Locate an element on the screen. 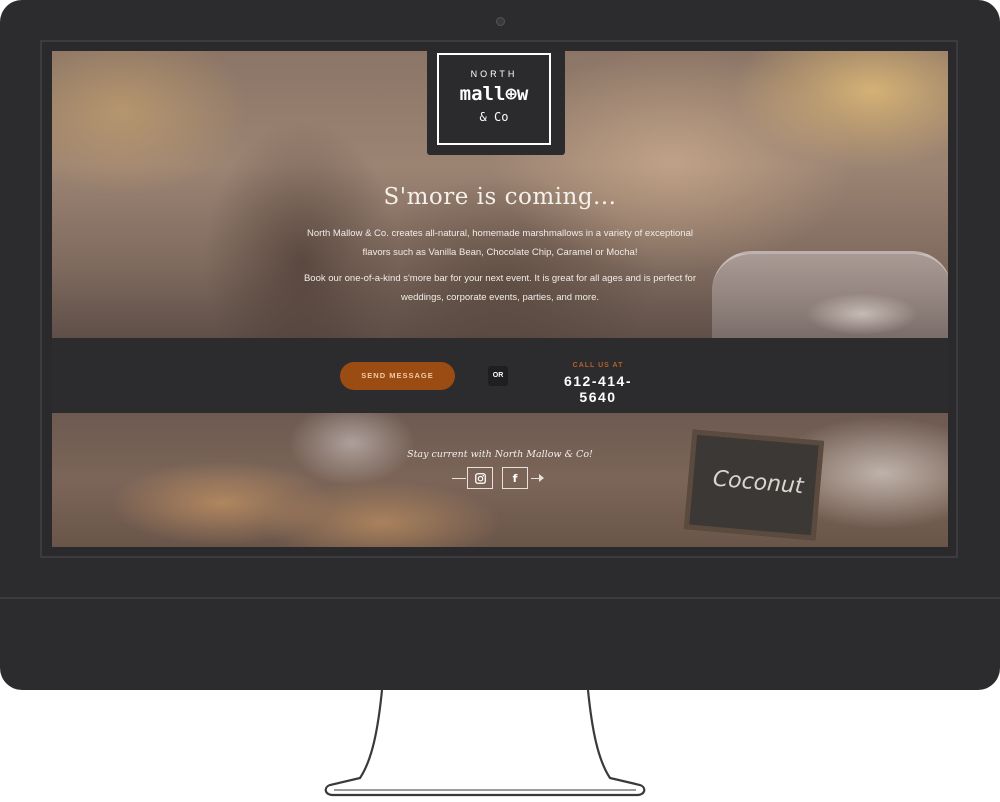  logo: NORTH mall⊕w & Co is located at coordinates (496, 103).